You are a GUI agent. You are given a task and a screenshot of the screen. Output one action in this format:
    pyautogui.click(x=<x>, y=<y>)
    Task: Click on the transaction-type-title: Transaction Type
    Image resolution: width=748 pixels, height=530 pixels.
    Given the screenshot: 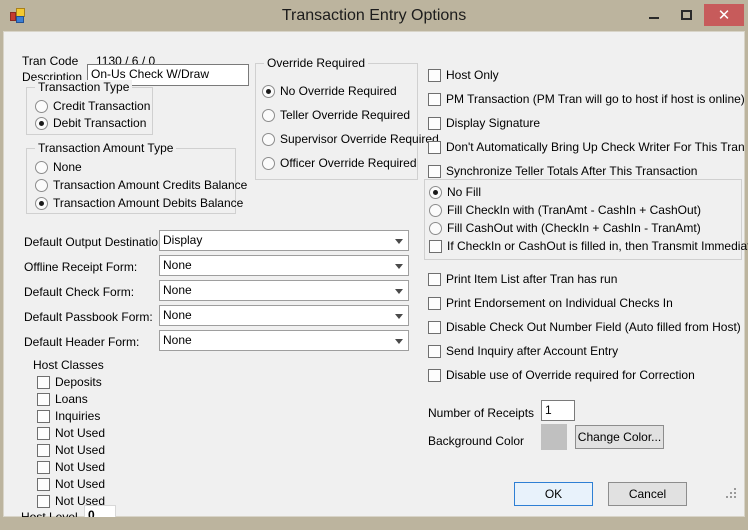 What is the action you would take?
    pyautogui.click(x=84, y=87)
    